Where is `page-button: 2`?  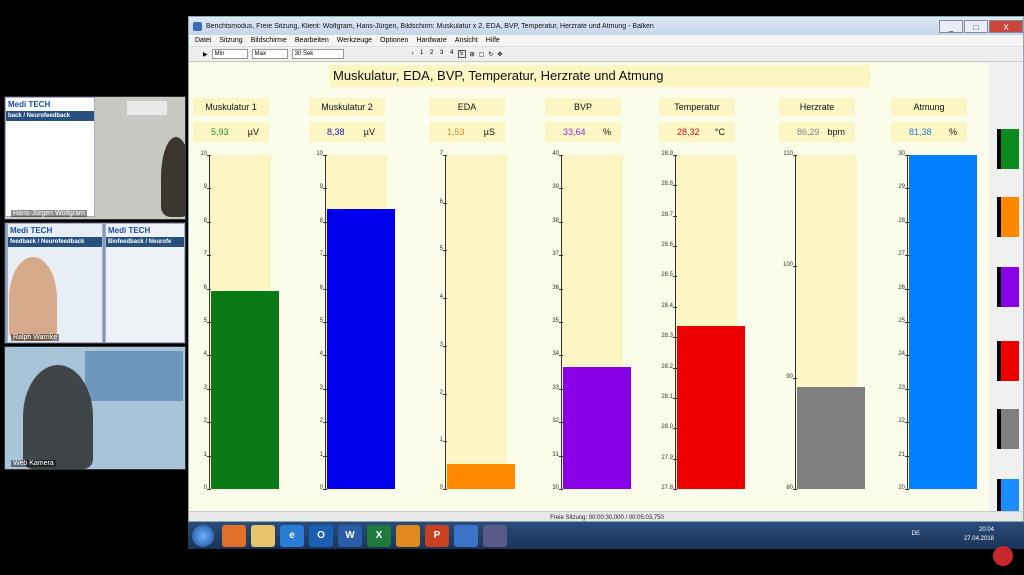
page-button: 2 is located at coordinates (432, 54).